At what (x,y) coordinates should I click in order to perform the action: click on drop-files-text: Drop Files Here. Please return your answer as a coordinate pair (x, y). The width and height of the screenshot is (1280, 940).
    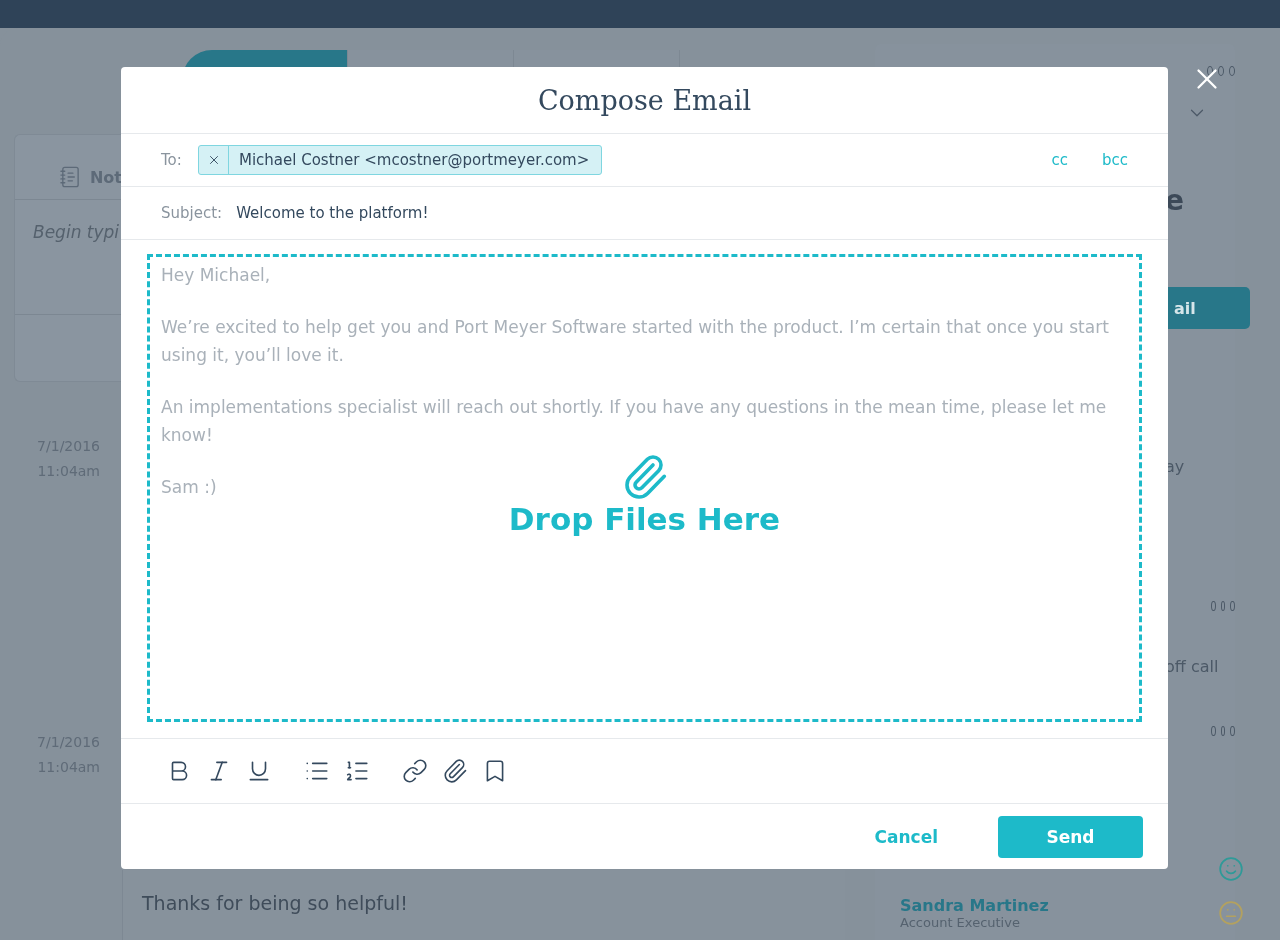
    Looking at the image, I should click on (644, 519).